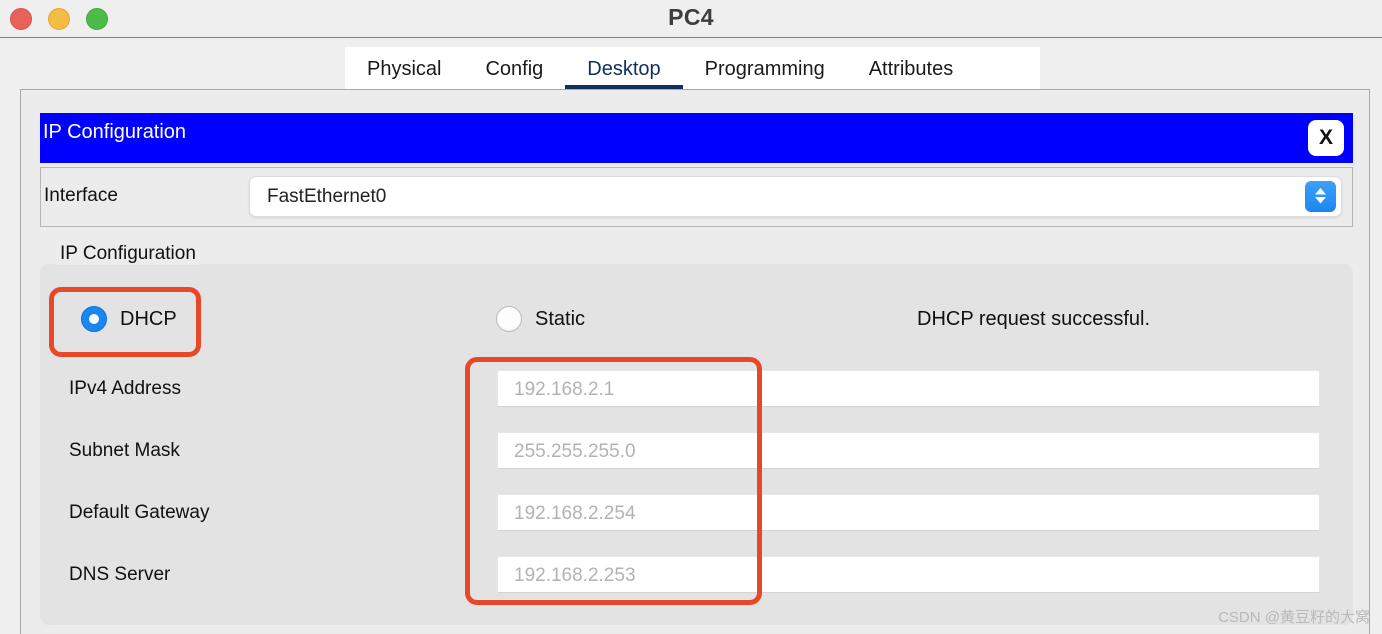 The height and width of the screenshot is (634, 1382). I want to click on window-titlebar: PC4, so click(691, 19).